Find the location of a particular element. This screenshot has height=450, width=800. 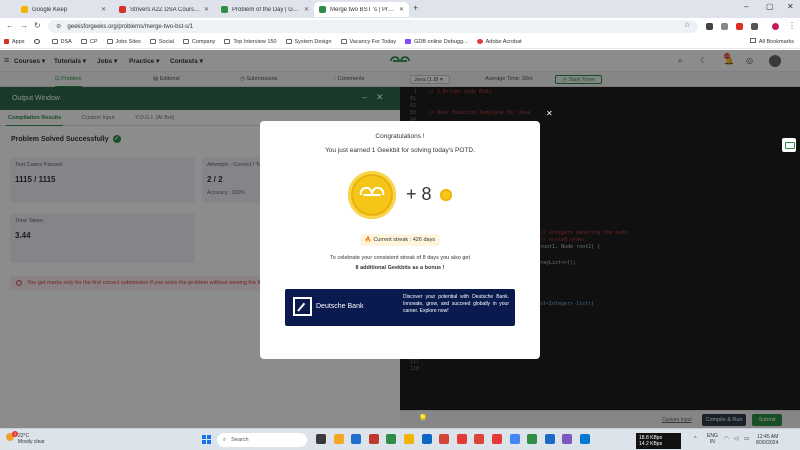

new-tab-button: + is located at coordinates (415, 8).